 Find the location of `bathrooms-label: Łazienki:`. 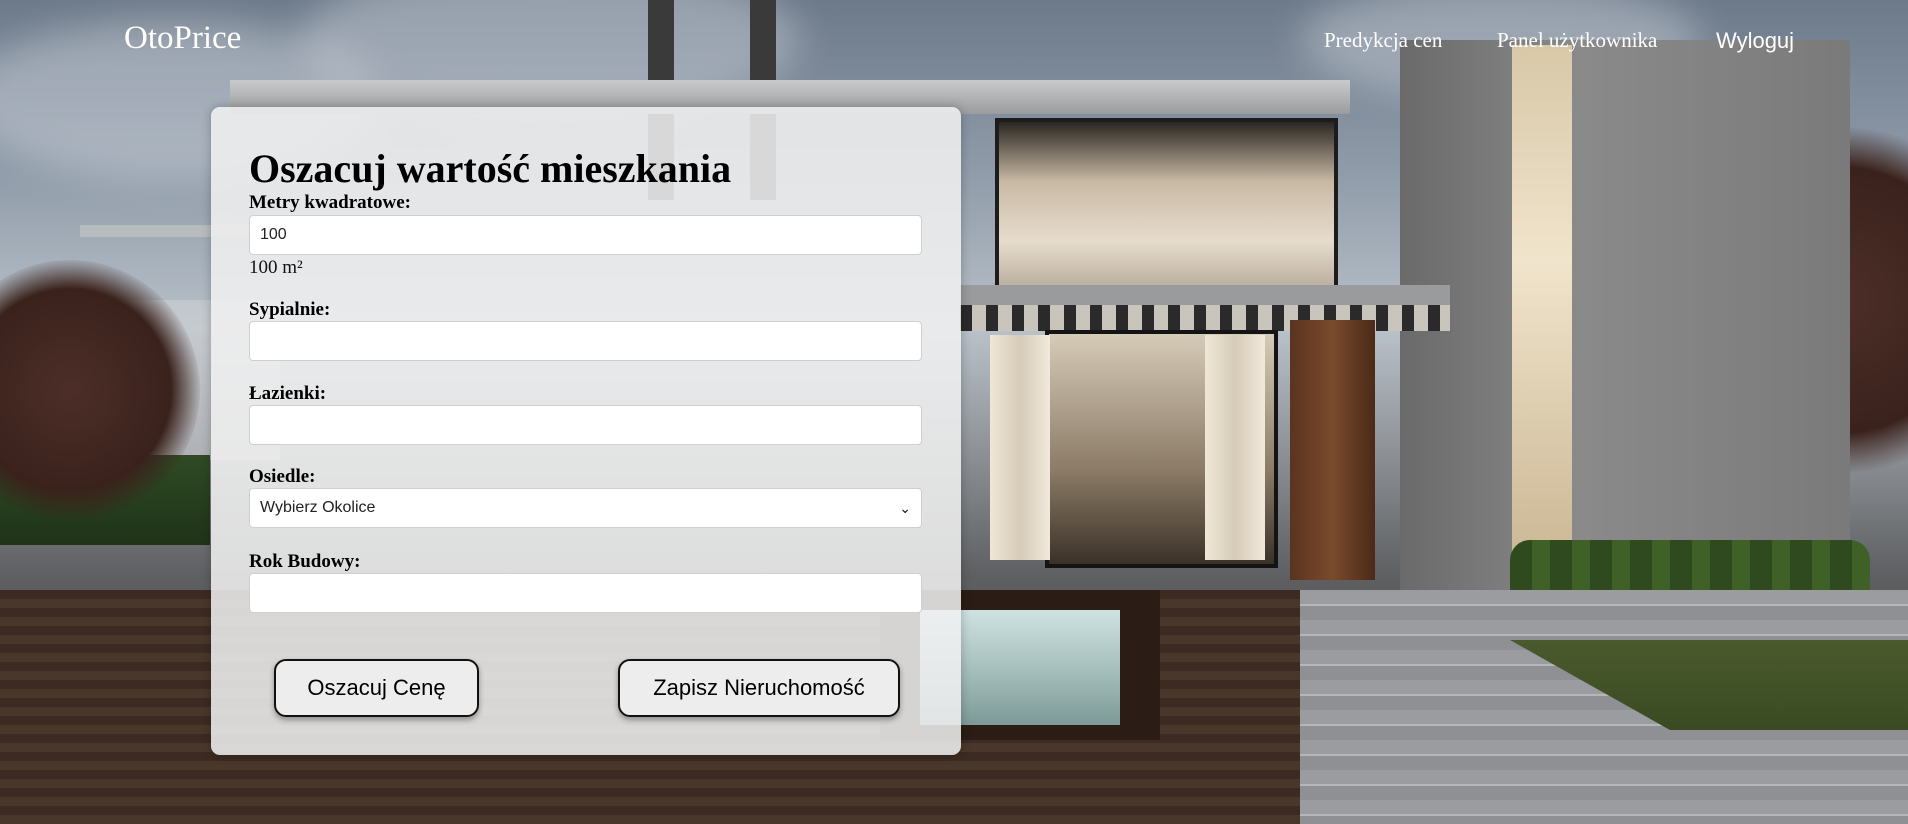

bathrooms-label: Łazienki: is located at coordinates (288, 393).